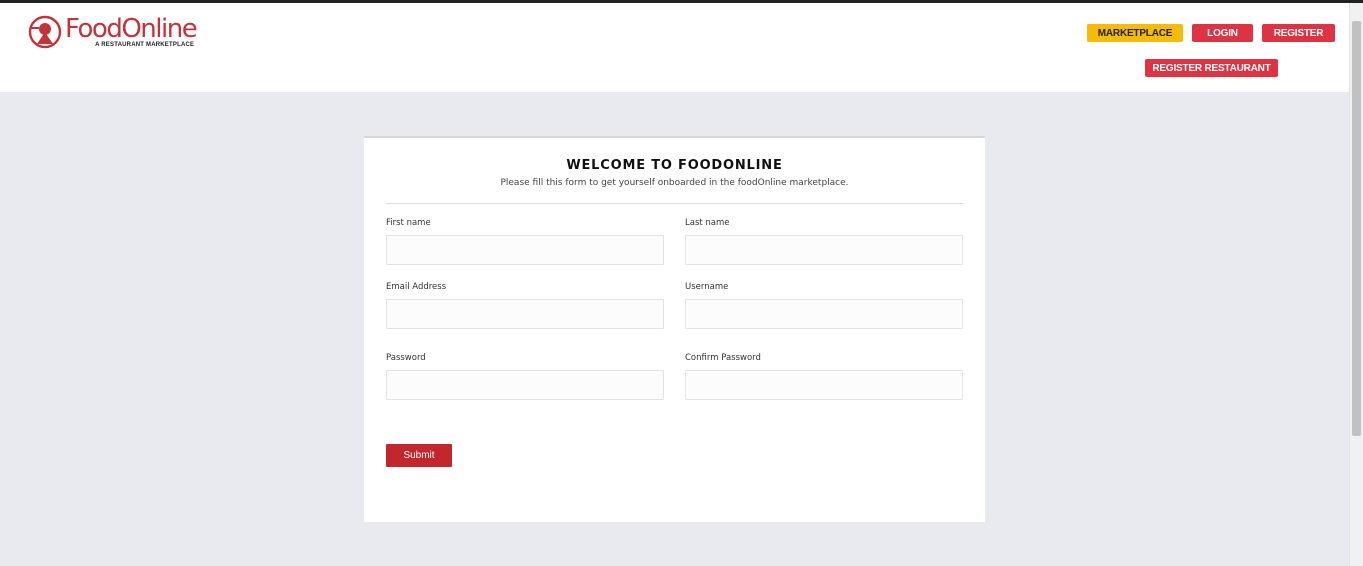 This screenshot has height=566, width=1363. I want to click on last-name-label: Last name, so click(707, 223).